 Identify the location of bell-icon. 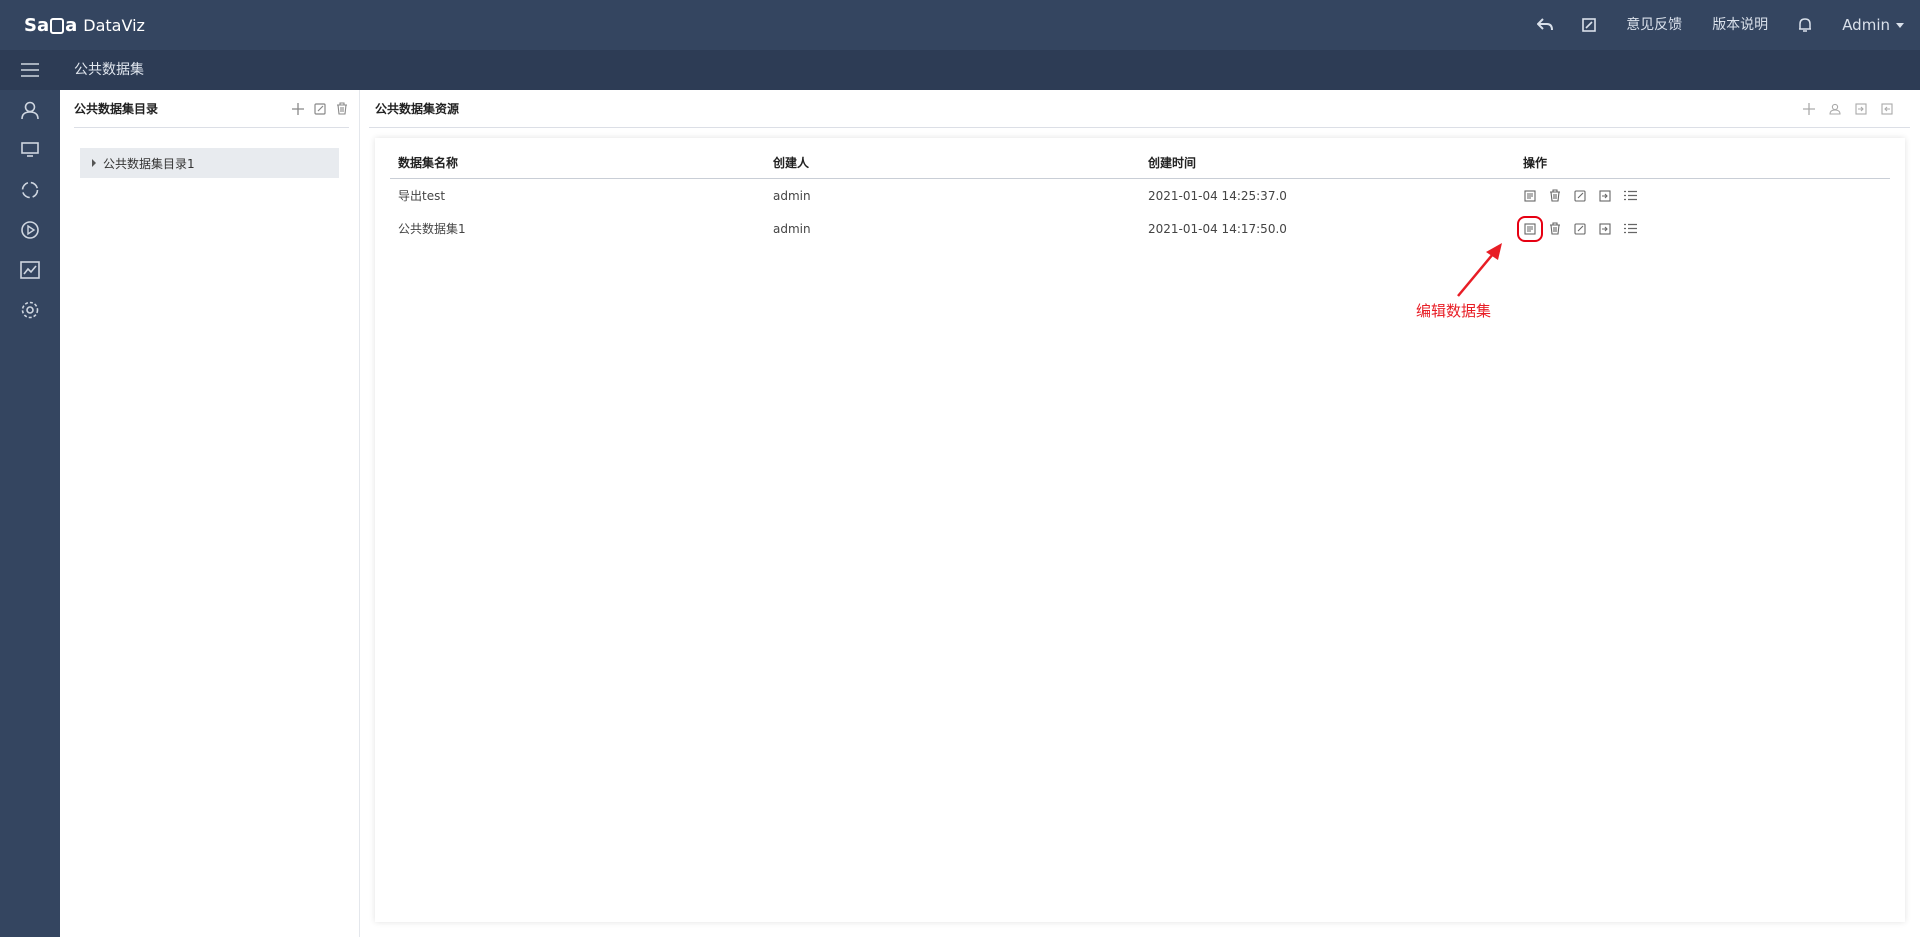
(1805, 25).